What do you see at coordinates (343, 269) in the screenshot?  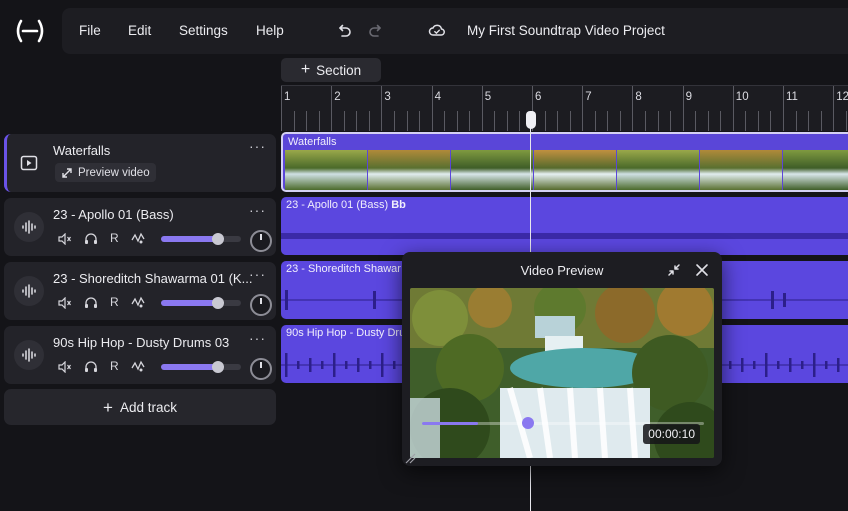 I see `clip-label: 23 - Shoreditch Shawar` at bounding box center [343, 269].